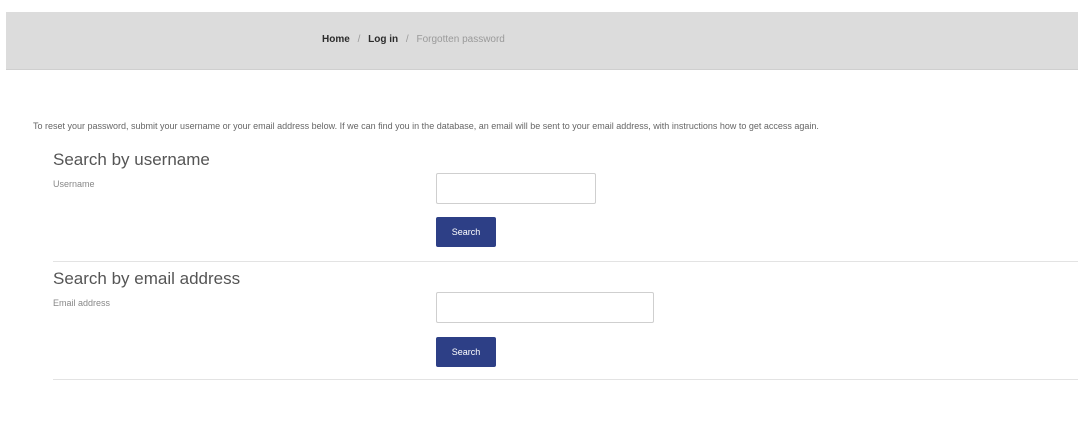  What do you see at coordinates (383, 39) in the screenshot?
I see `breadcrumb-login-link: Log in` at bounding box center [383, 39].